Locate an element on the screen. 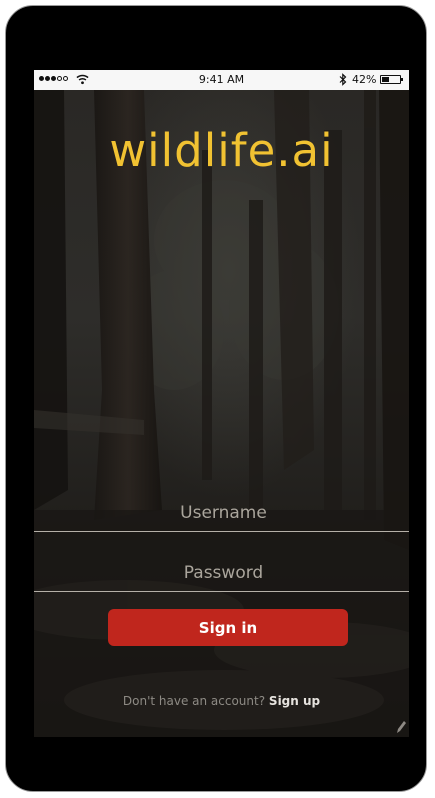  status-bar: 9:41 AM 42% is located at coordinates (221, 80).